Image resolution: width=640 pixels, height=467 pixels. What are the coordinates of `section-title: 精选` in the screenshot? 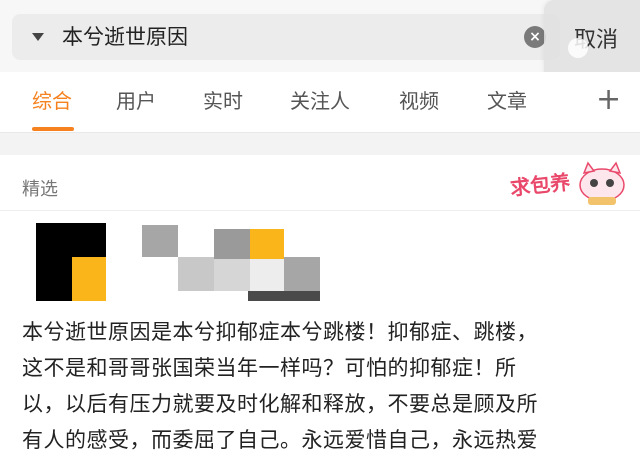 It's located at (40, 189).